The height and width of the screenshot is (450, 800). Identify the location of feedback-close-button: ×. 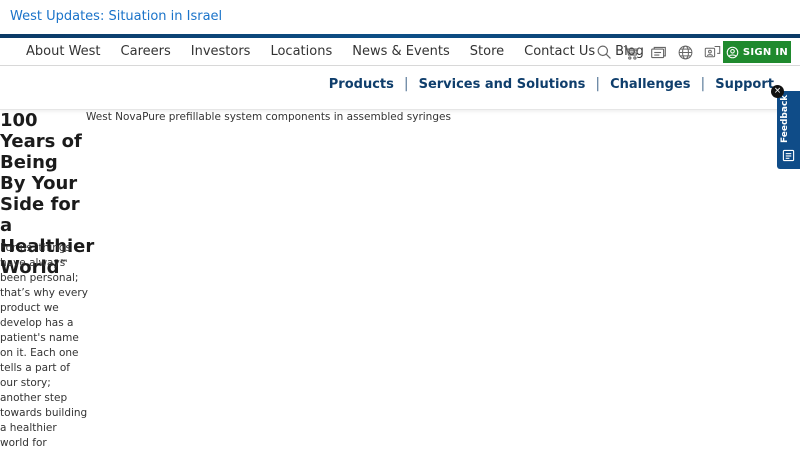
(777, 91).